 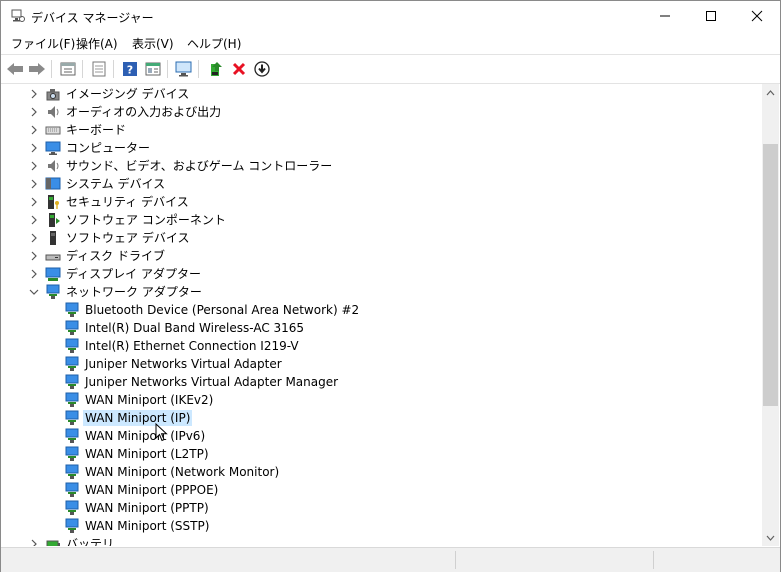 I want to click on view-button, so click(x=153, y=69).